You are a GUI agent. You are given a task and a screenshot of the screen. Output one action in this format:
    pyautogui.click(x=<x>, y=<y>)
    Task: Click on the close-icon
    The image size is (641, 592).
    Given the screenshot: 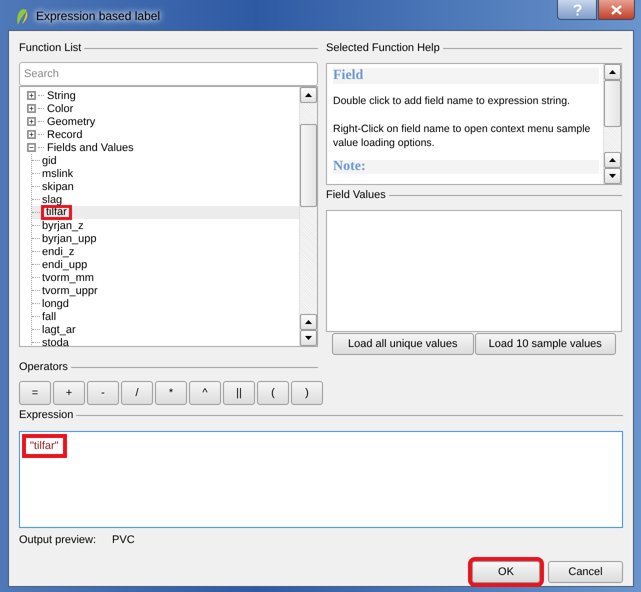 What is the action you would take?
    pyautogui.click(x=616, y=9)
    